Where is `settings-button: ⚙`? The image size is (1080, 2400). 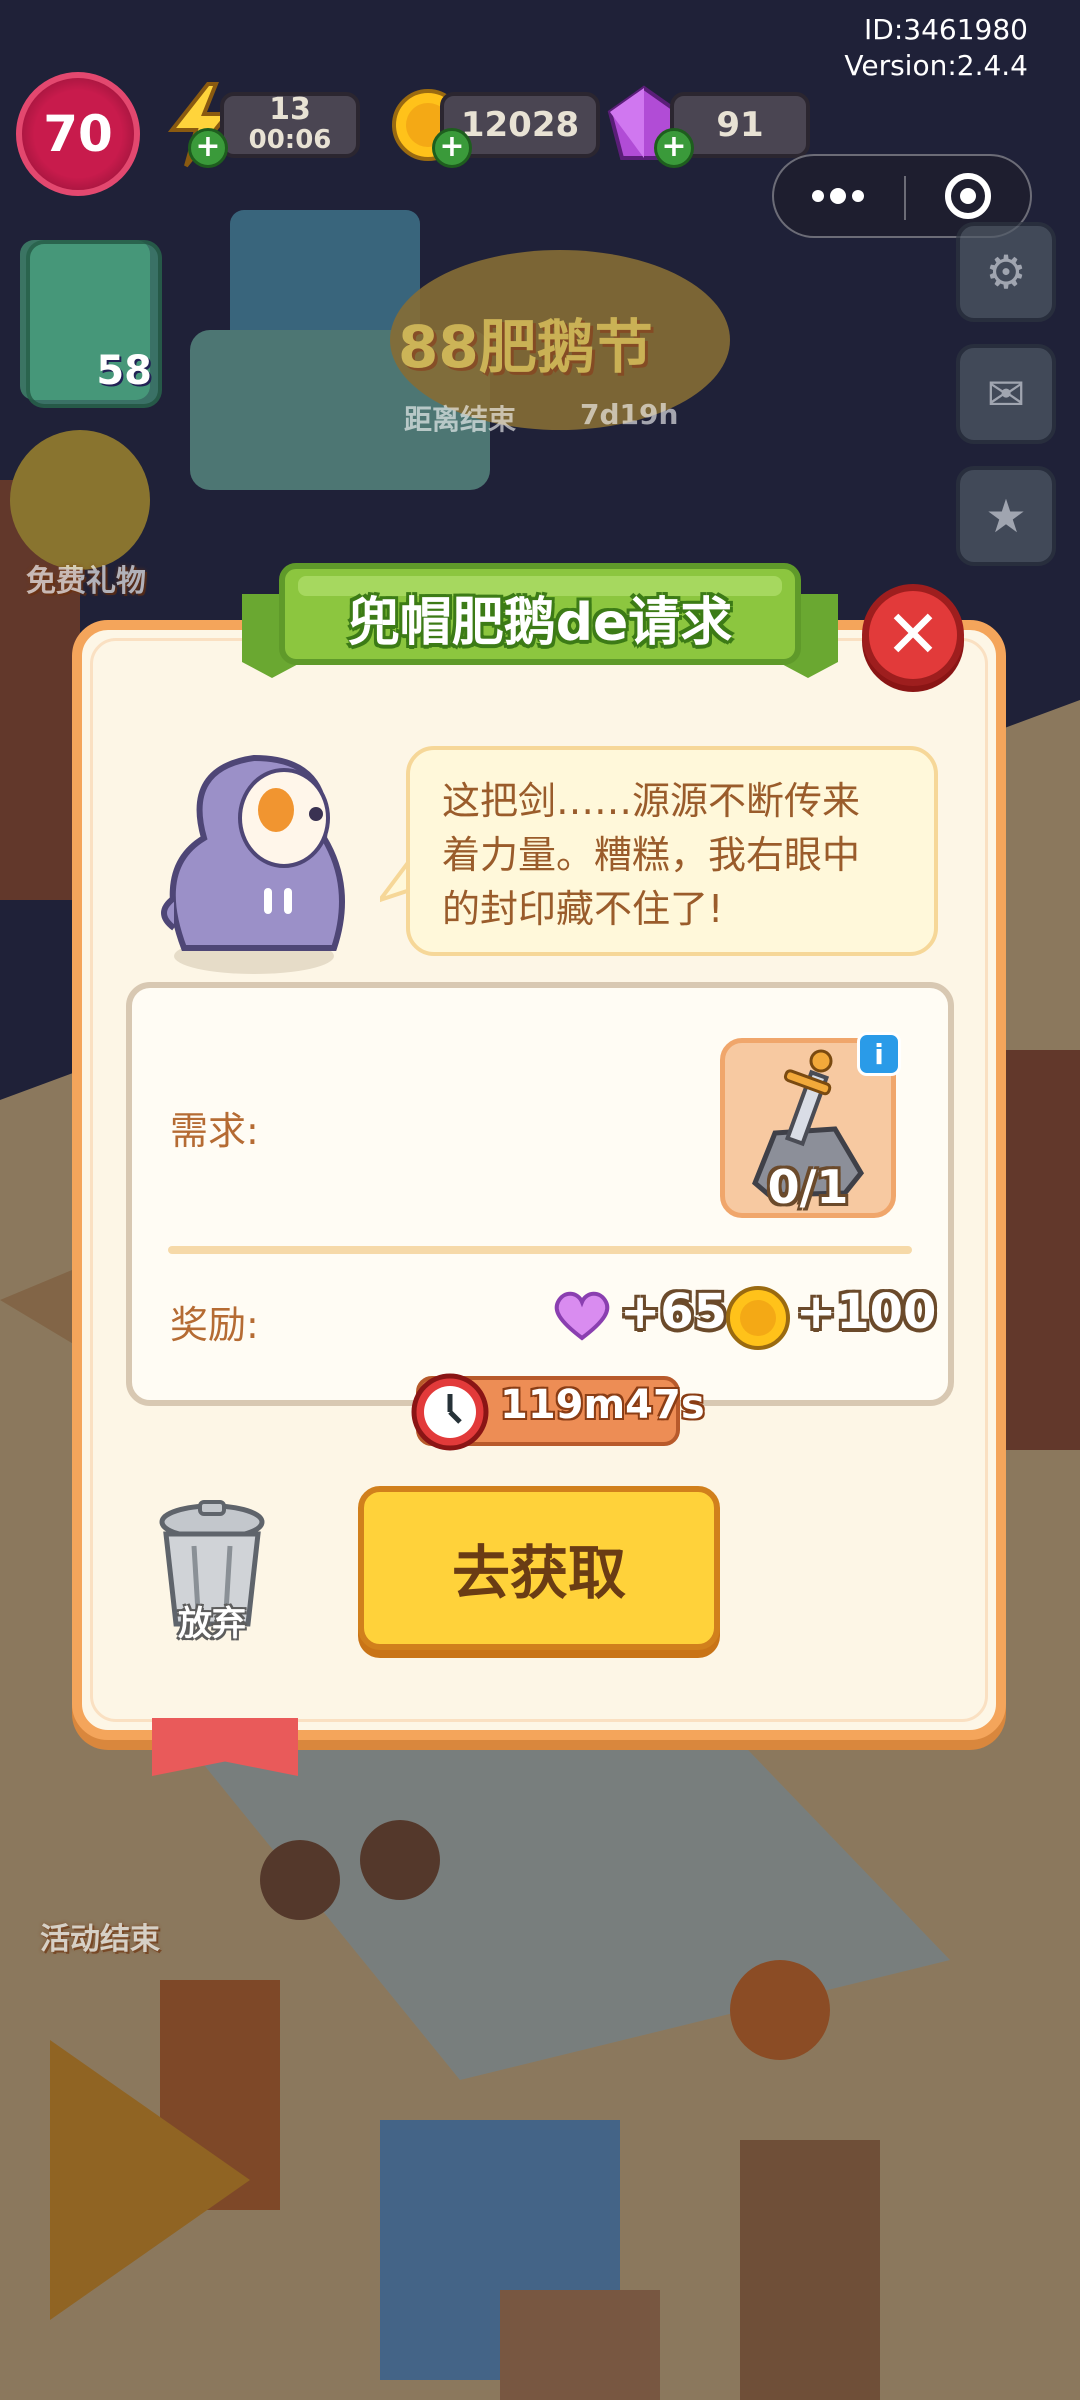
settings-button: ⚙ is located at coordinates (1006, 272).